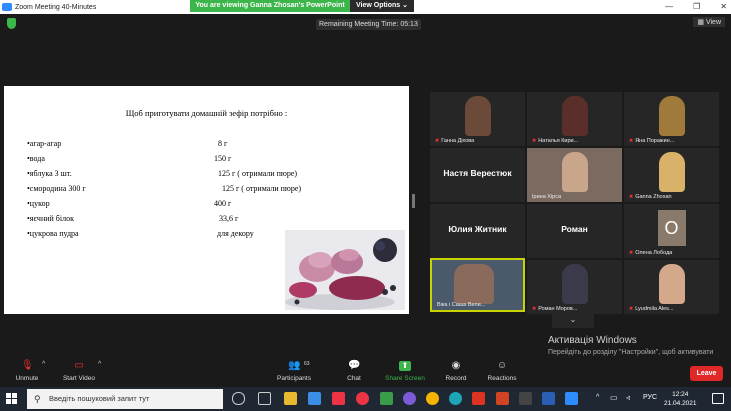 The height and width of the screenshot is (411, 731). I want to click on ingredient-amount: 150 г, so click(223, 158).